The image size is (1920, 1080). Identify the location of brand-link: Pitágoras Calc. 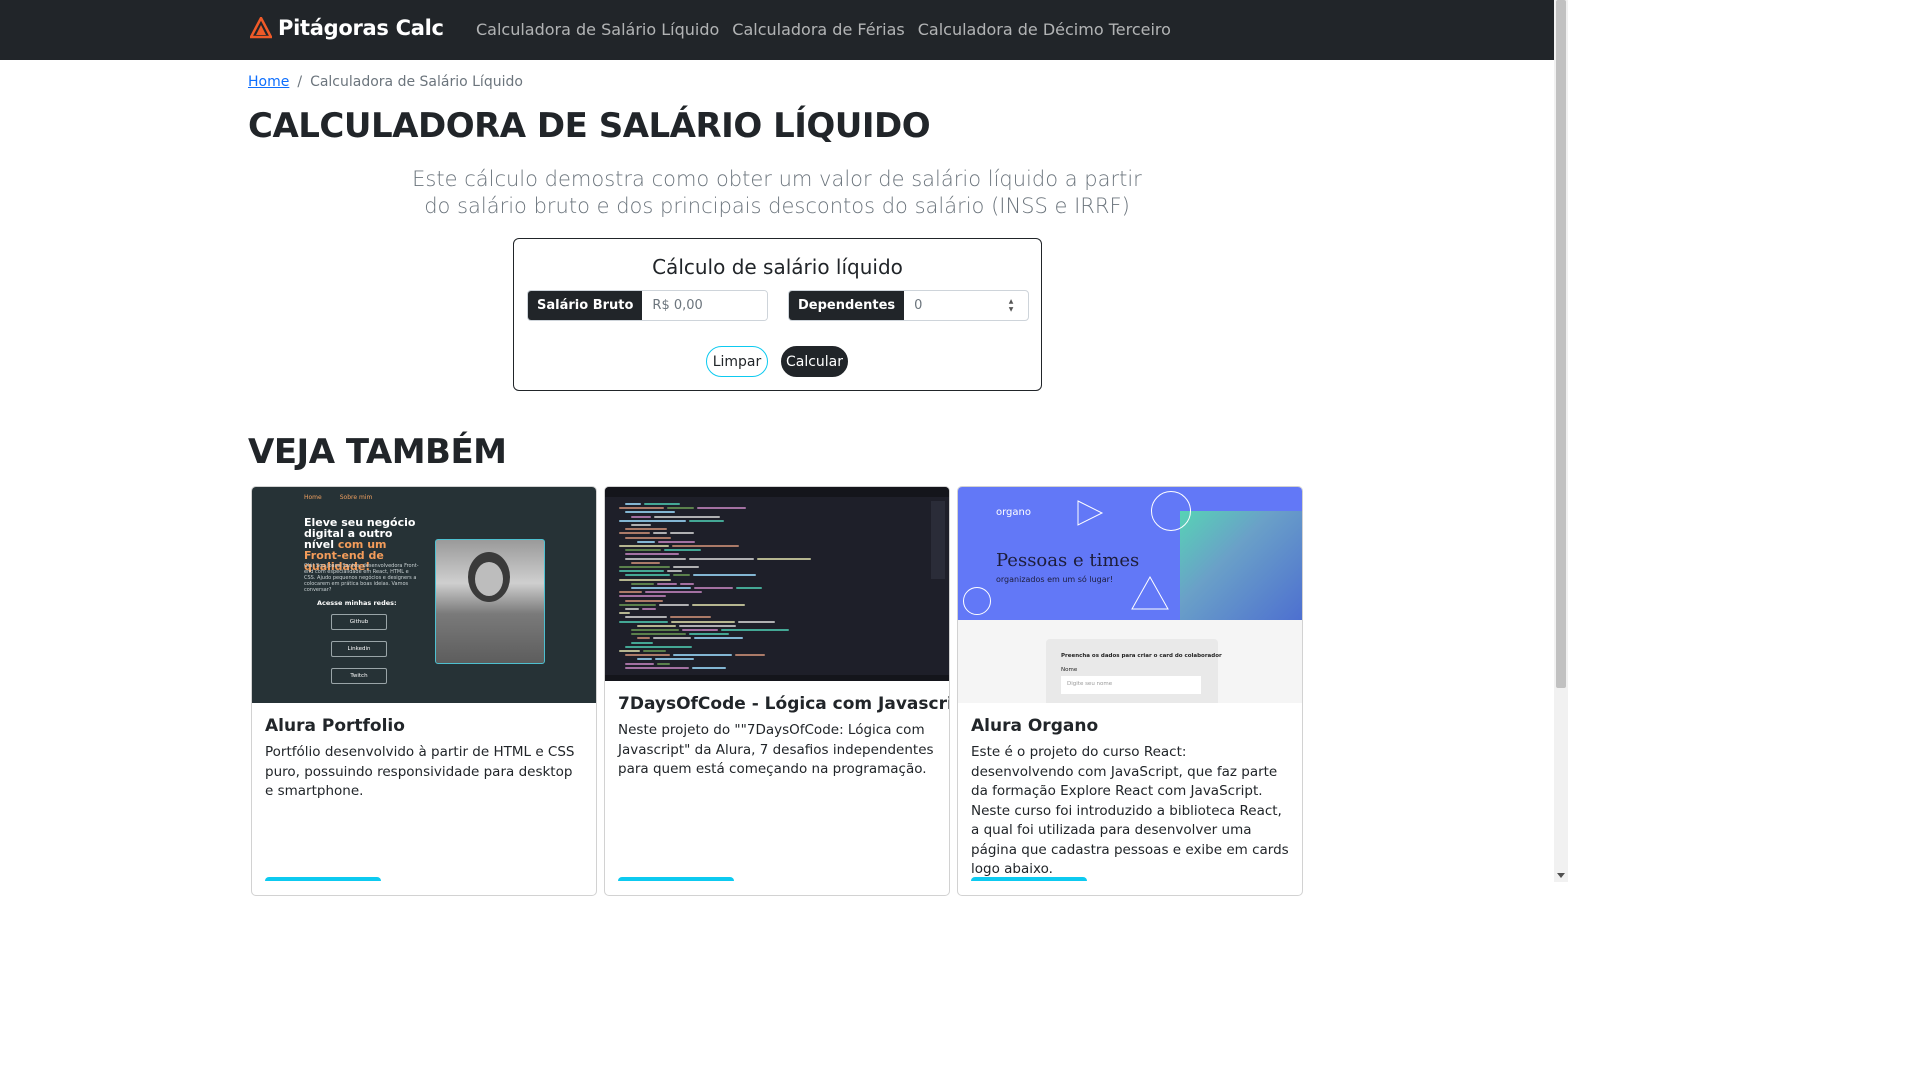
(347, 28).